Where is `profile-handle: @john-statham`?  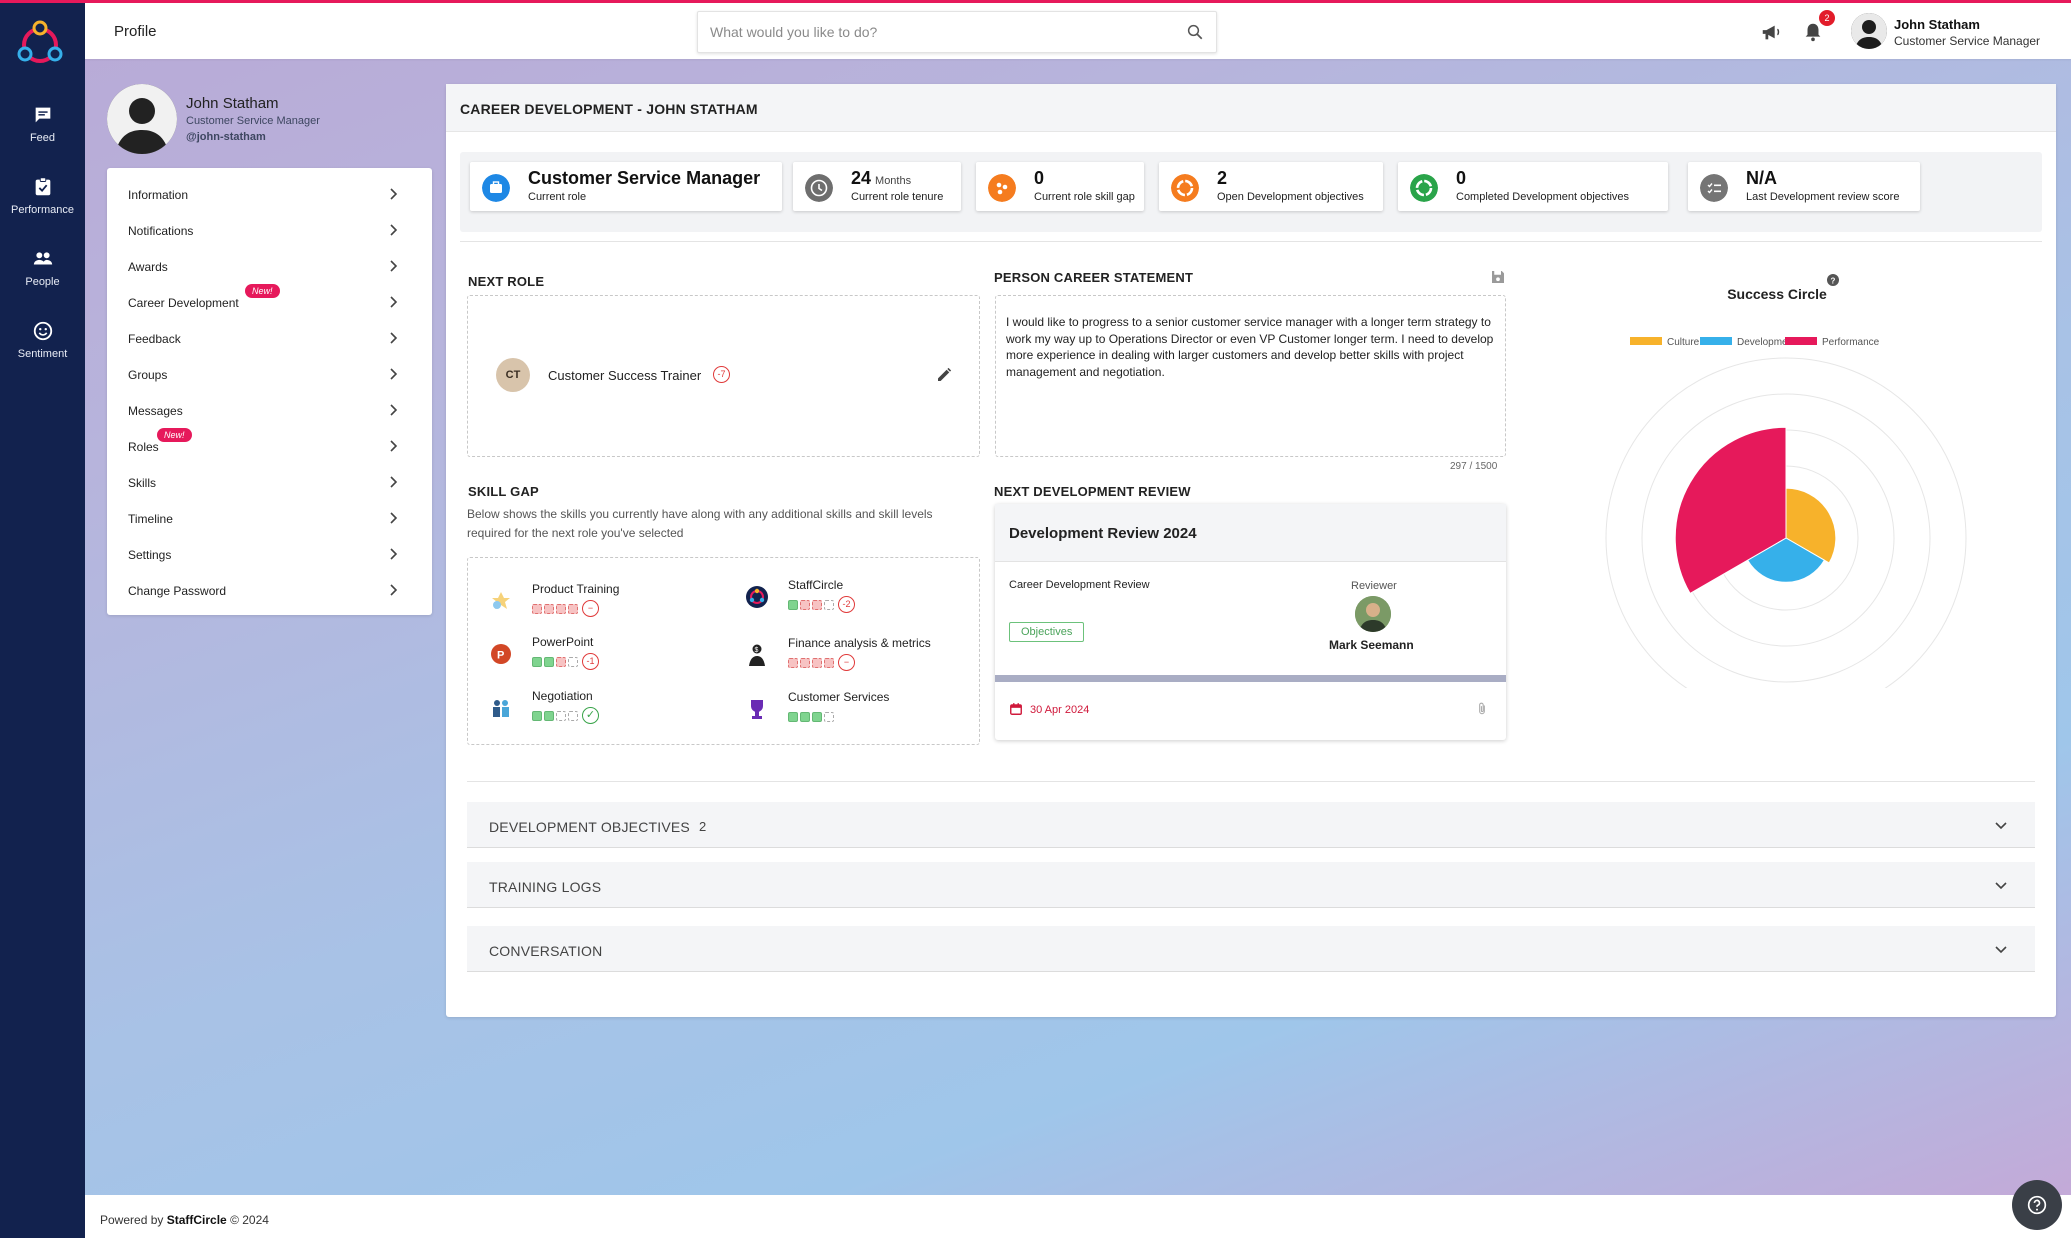 profile-handle: @john-statham is located at coordinates (226, 137).